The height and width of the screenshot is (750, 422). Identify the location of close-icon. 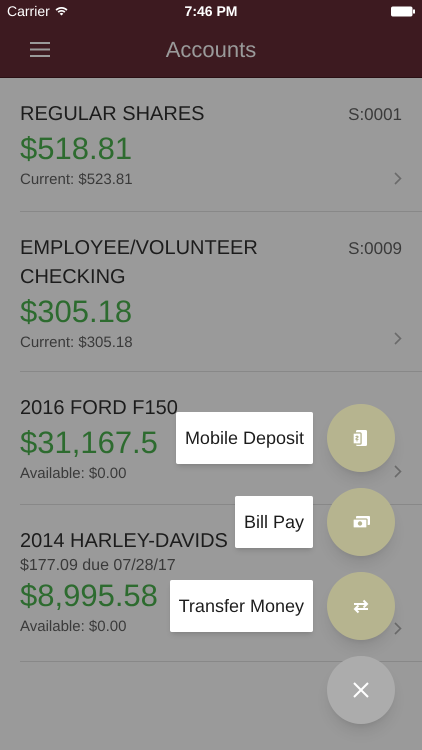
(361, 690).